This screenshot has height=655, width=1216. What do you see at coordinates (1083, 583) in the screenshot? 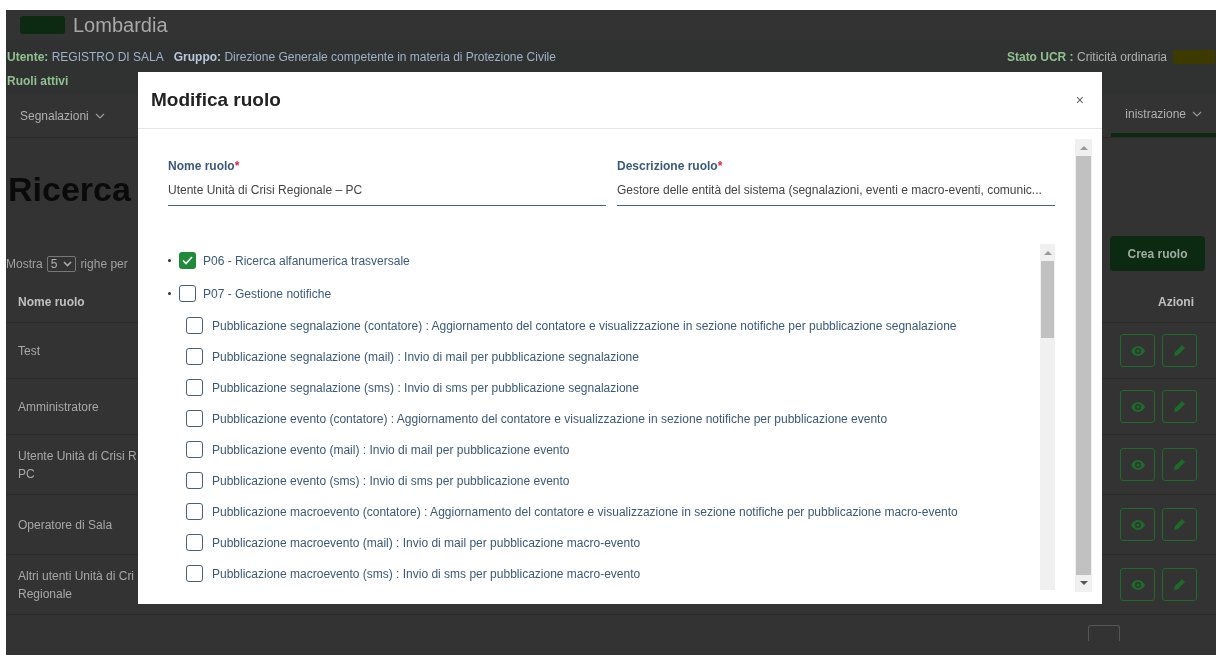
I see `scroll-down-icon` at bounding box center [1083, 583].